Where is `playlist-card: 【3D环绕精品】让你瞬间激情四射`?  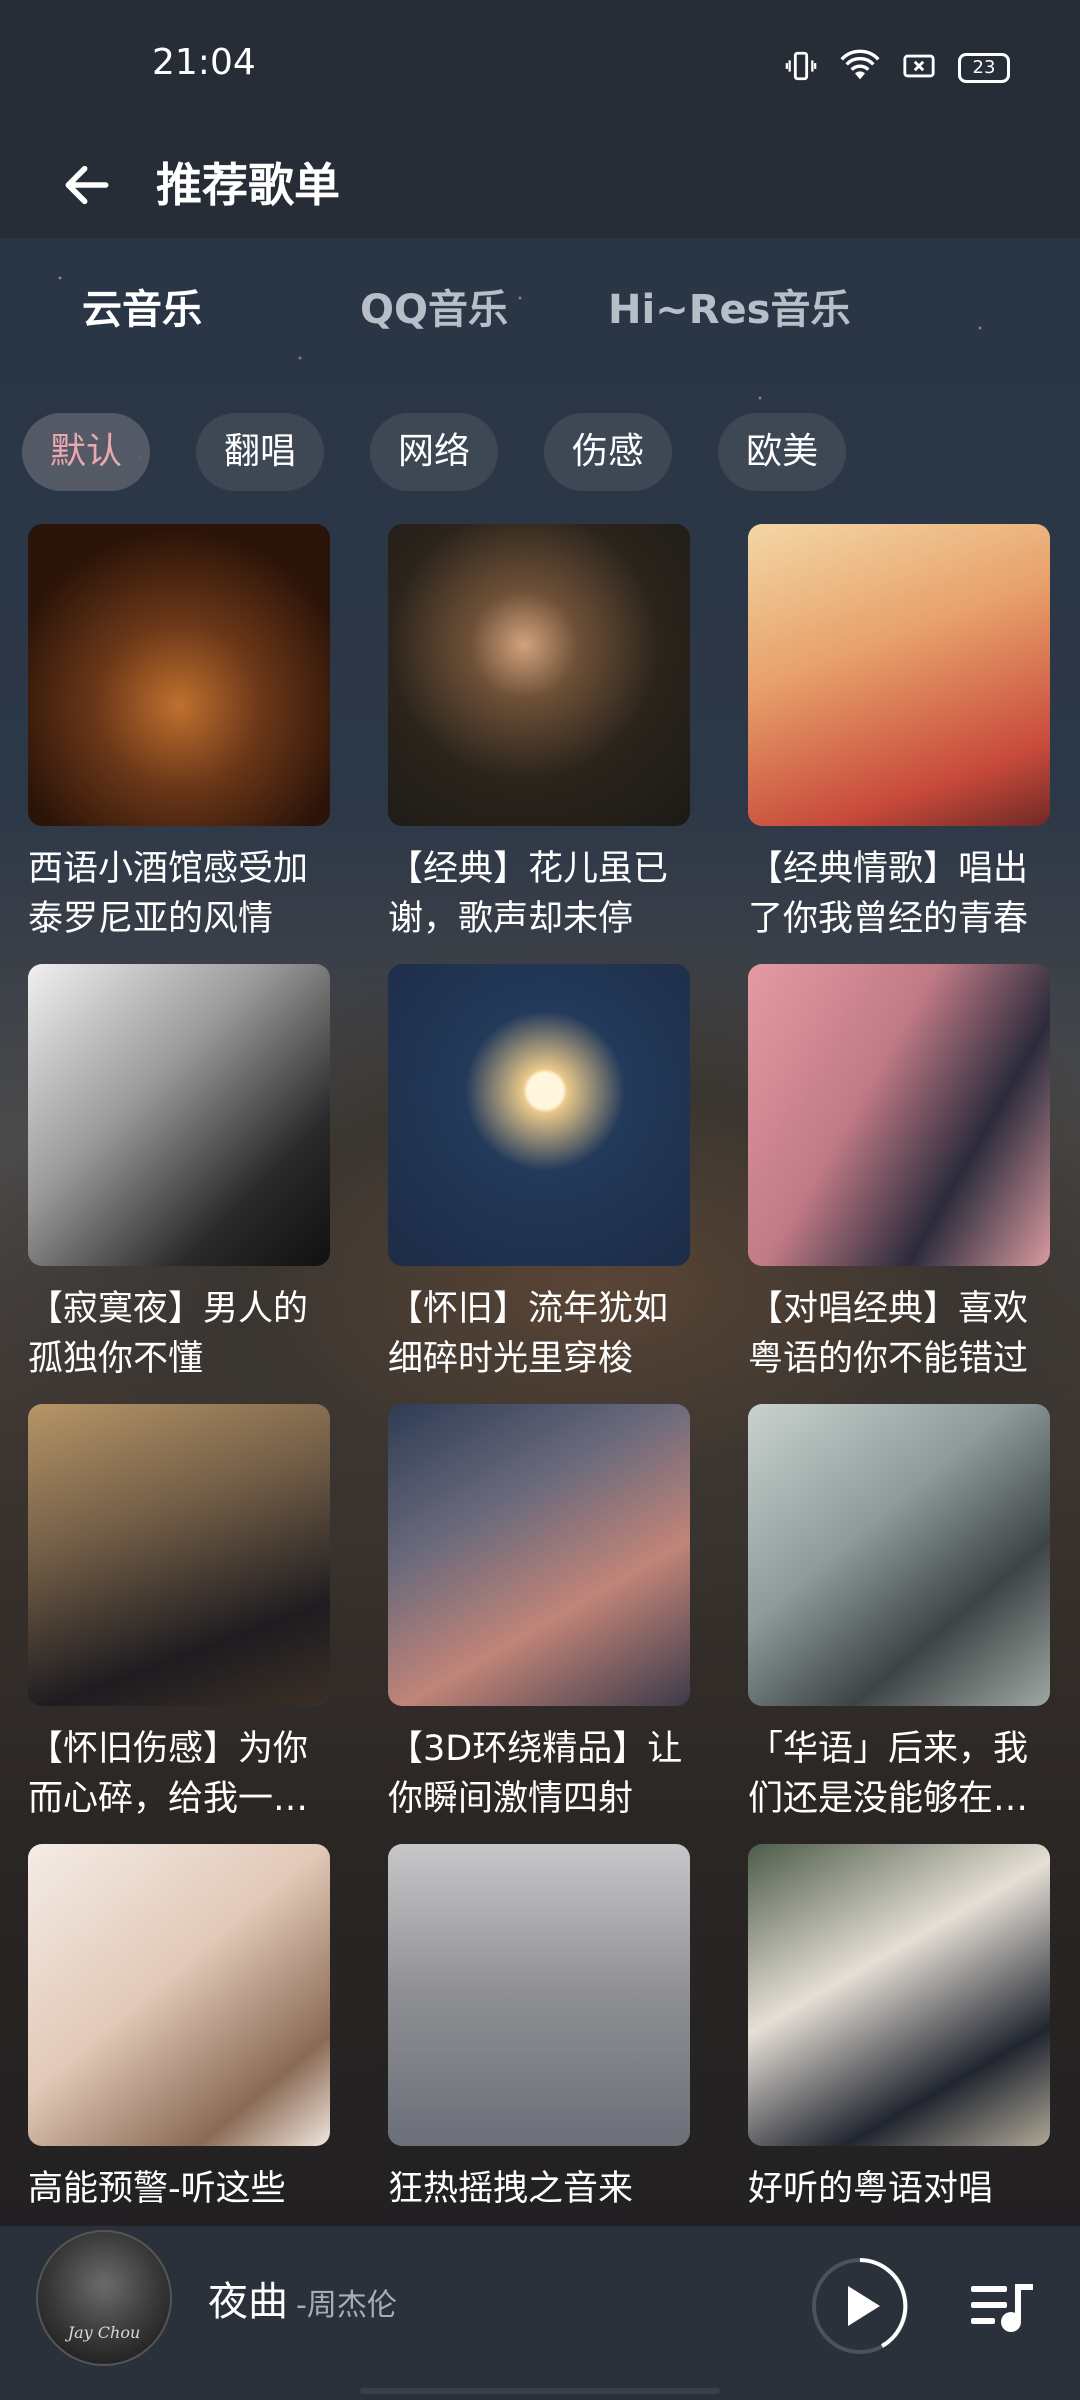
playlist-card: 【3D环绕精品】让你瞬间激情四射 is located at coordinates (539, 1614).